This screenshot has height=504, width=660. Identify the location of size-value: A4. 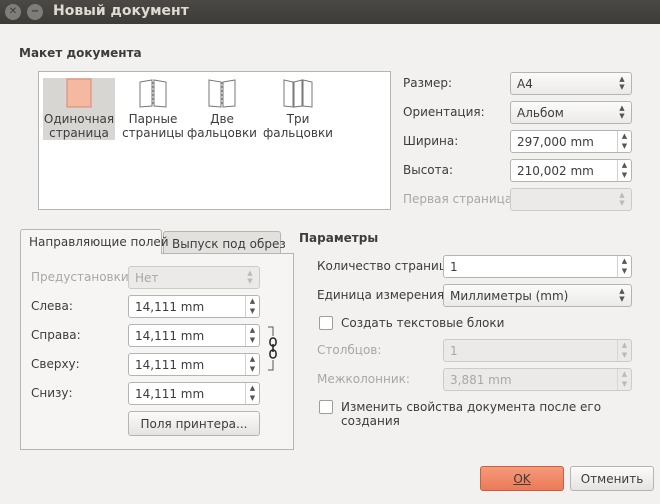
(525, 84).